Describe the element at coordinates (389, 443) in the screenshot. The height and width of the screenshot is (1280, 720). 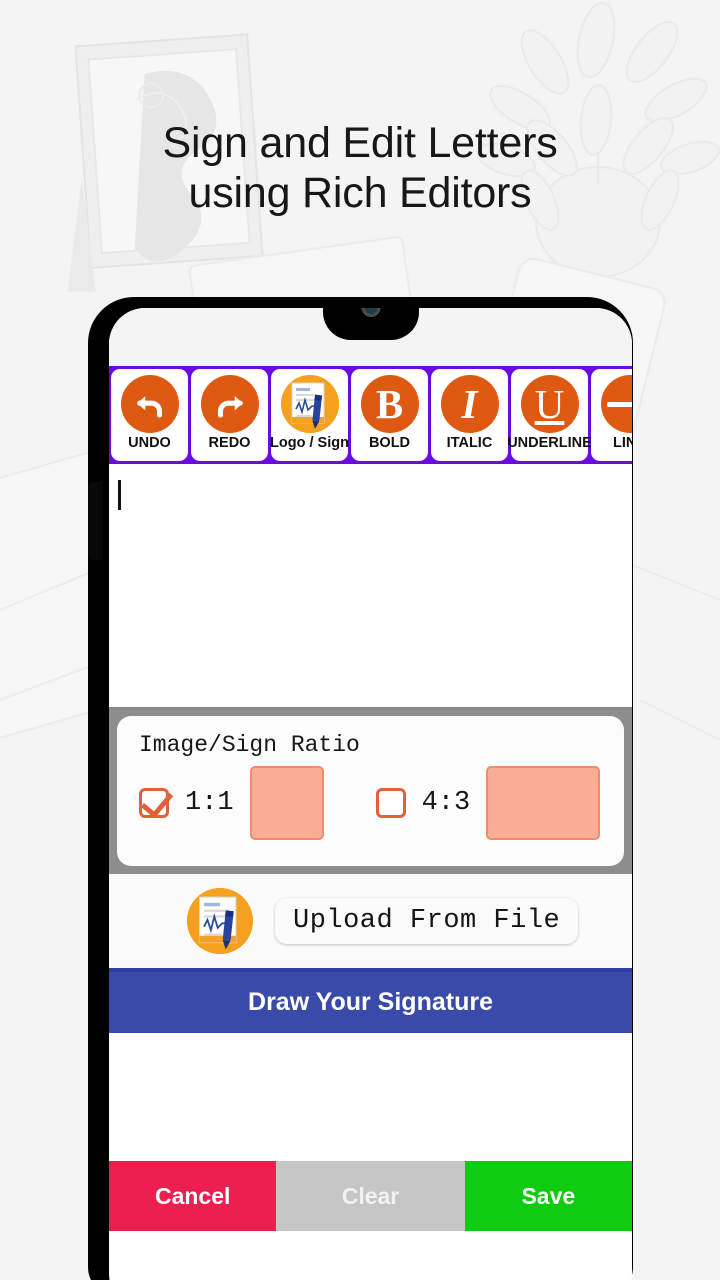
I see `toolbar-label-bold: BOLD` at that location.